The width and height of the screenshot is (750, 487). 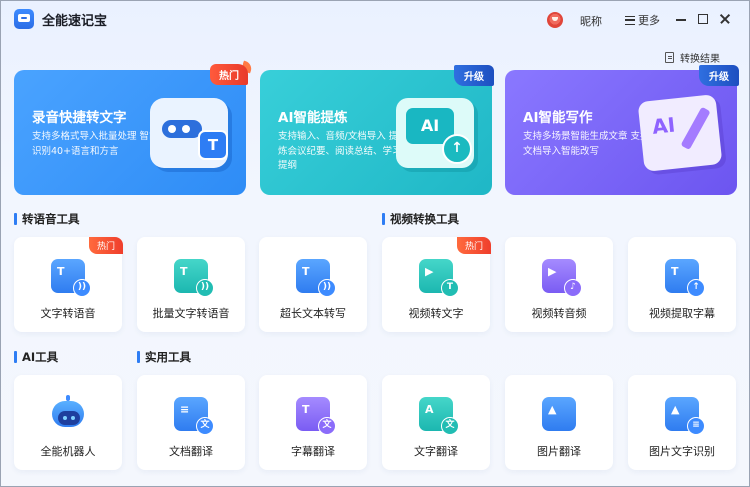 What do you see at coordinates (375, 20) in the screenshot?
I see `title-bar: 全能速记宝 昵称 更多` at bounding box center [375, 20].